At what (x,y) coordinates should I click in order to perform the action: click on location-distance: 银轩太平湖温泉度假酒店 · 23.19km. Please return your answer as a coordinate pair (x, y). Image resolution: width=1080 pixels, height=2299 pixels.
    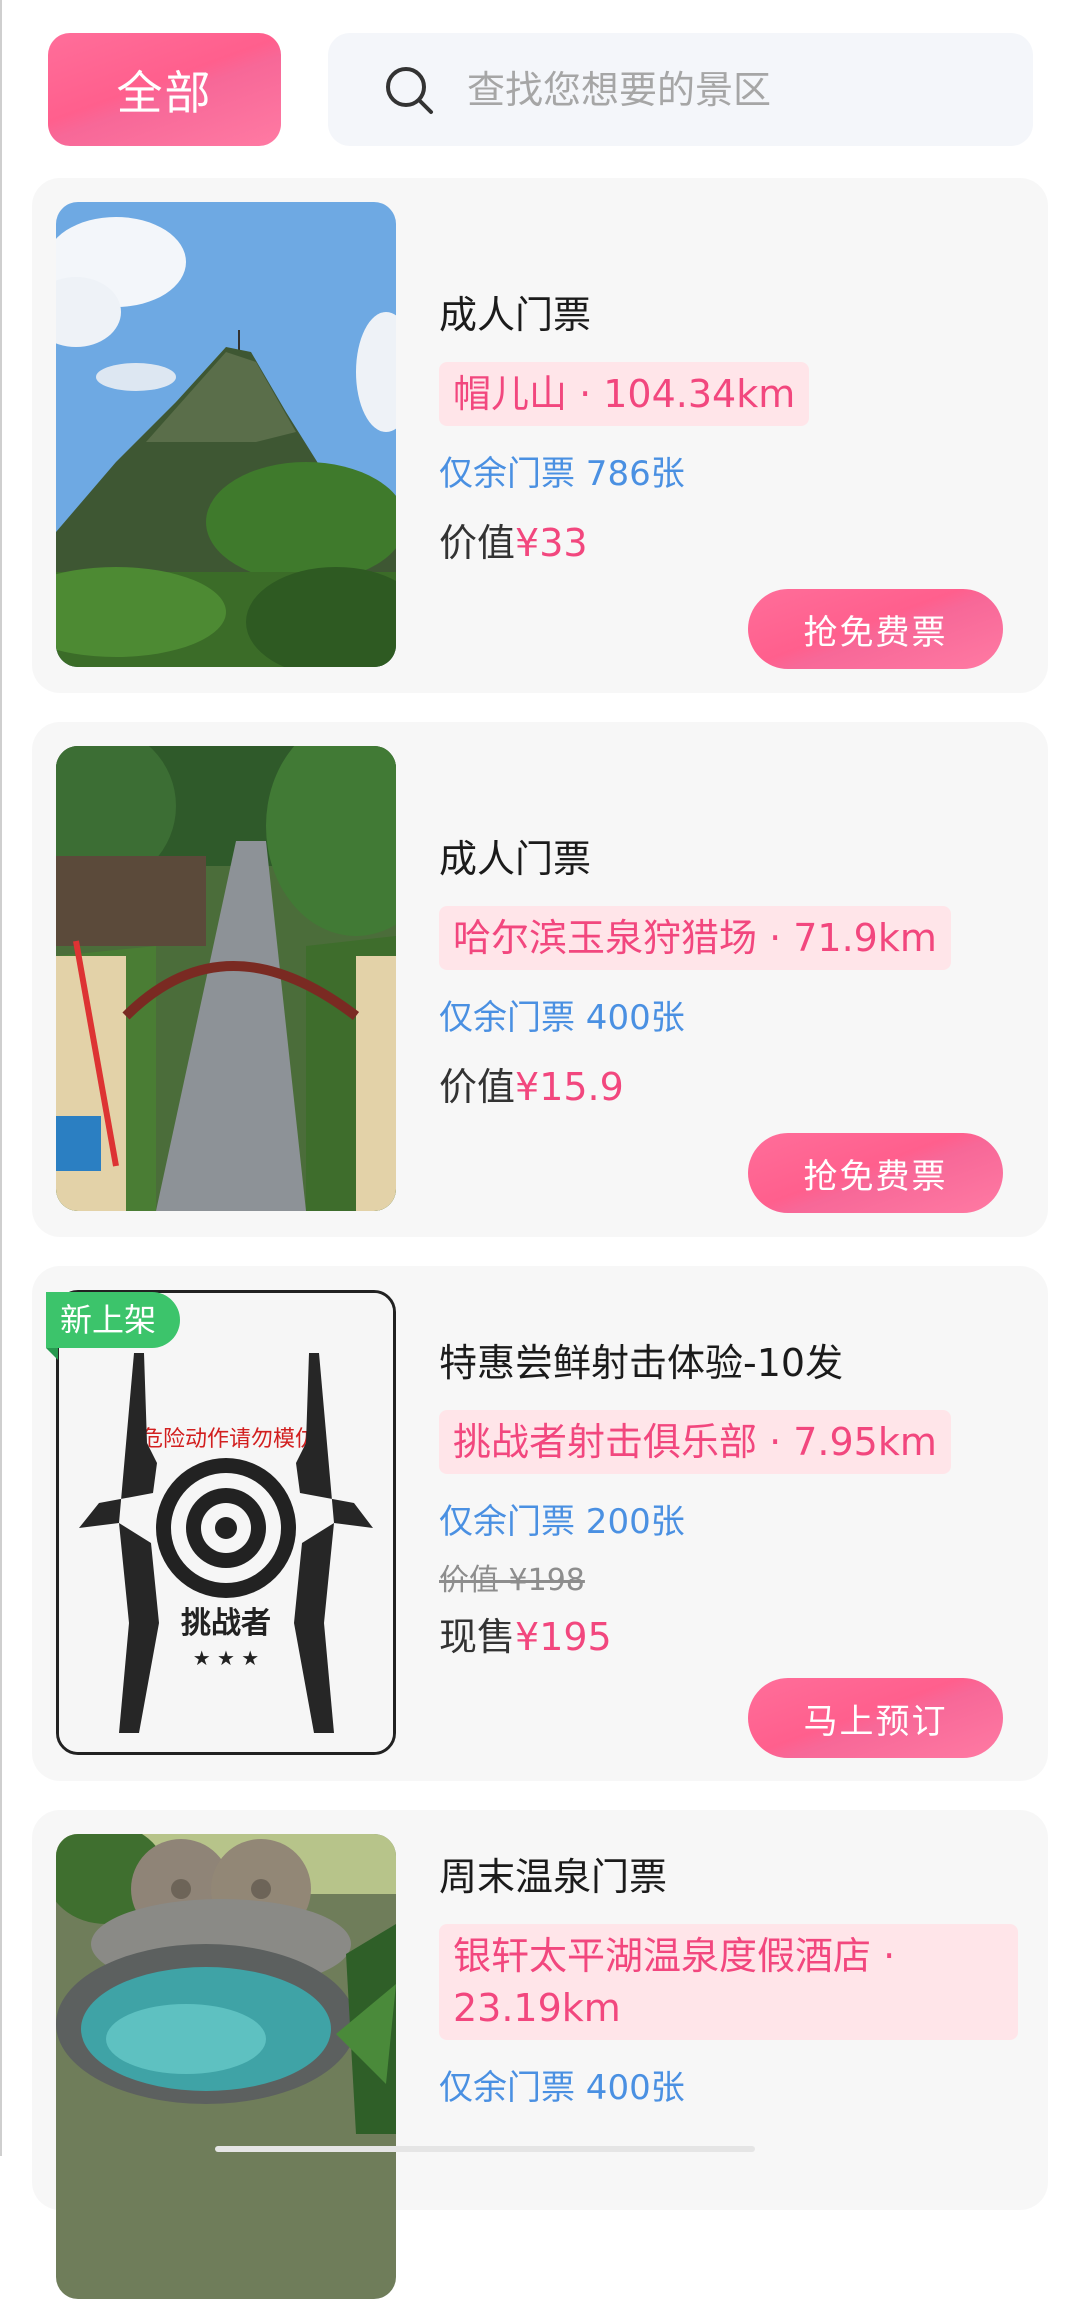
    Looking at the image, I should click on (728, 1982).